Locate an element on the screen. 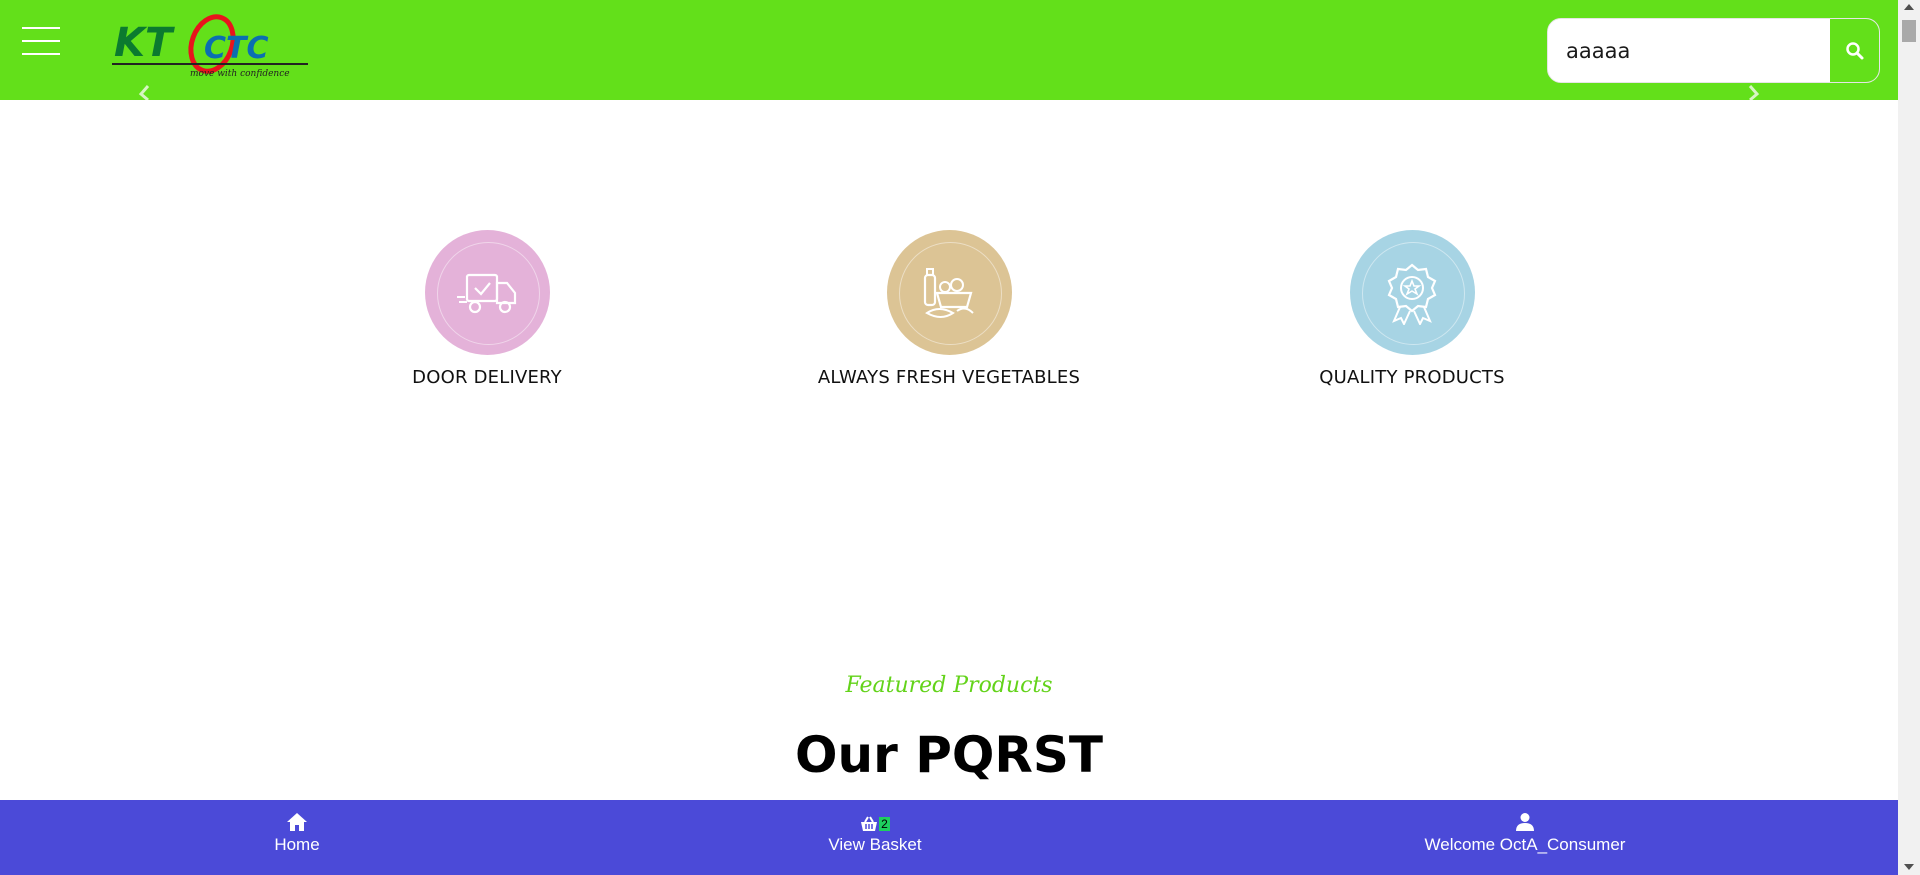 This screenshot has height=875, width=1920. search-box is located at coordinates (1713, 50).